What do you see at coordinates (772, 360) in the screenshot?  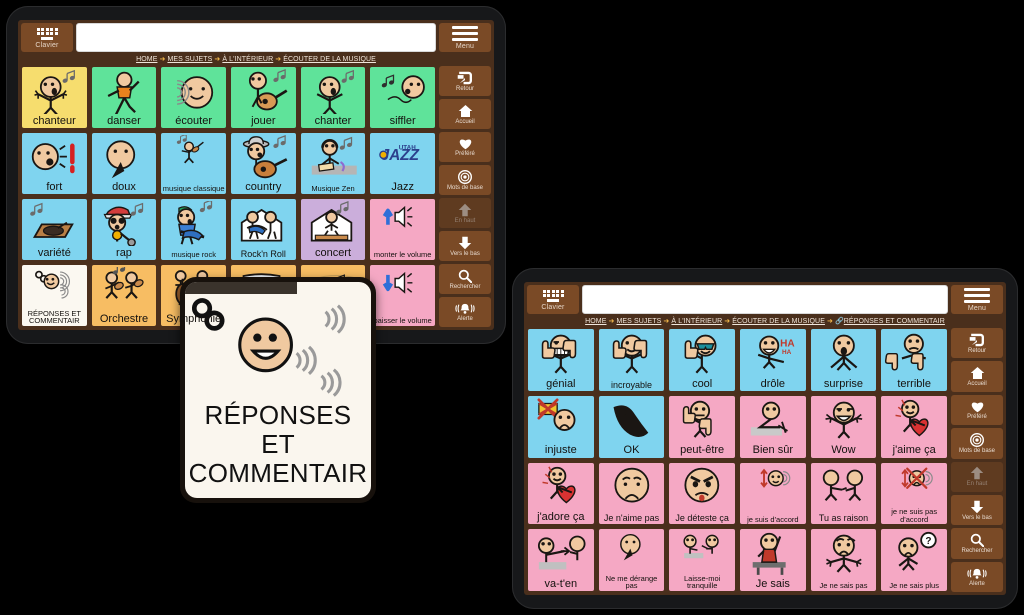 I see `symbol-cell: HA HA drôle` at bounding box center [772, 360].